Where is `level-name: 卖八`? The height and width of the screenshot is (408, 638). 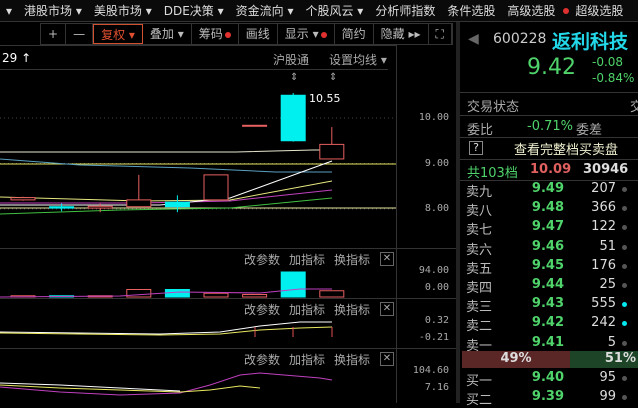 level-name: 卖八 is located at coordinates (479, 212).